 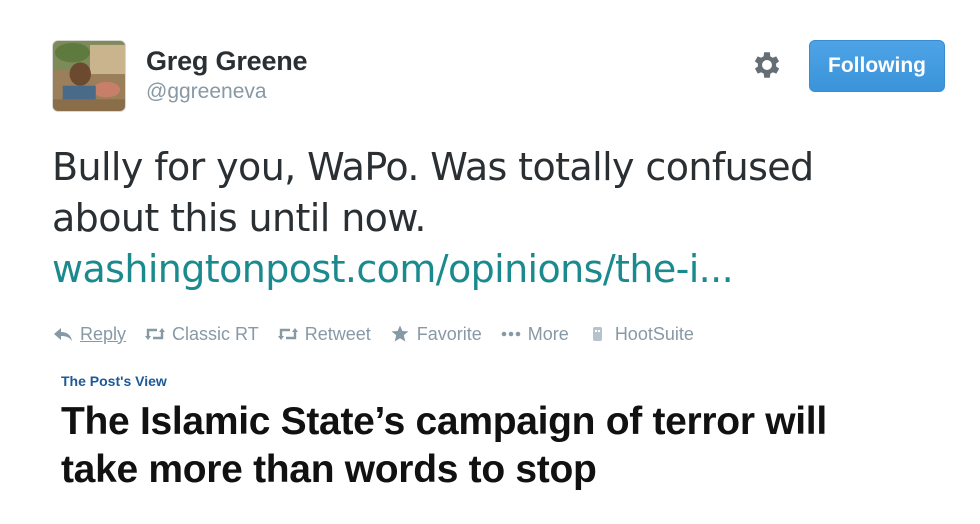 I want to click on classic-rt-button: Classic RT, so click(x=201, y=334).